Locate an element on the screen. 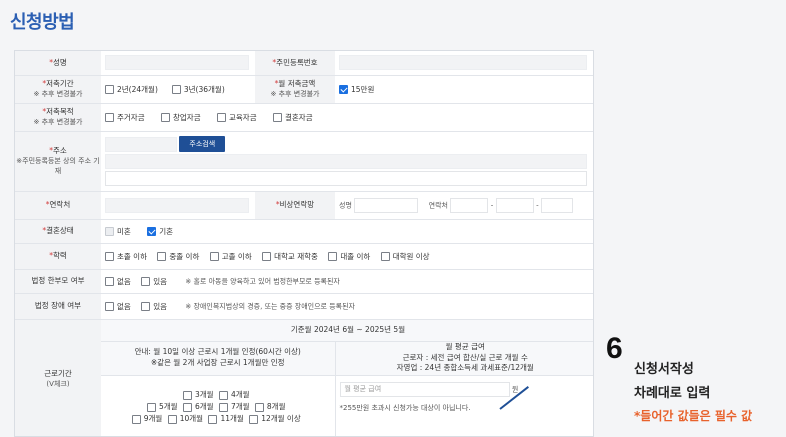  emergency-phone-part1 is located at coordinates (469, 205).